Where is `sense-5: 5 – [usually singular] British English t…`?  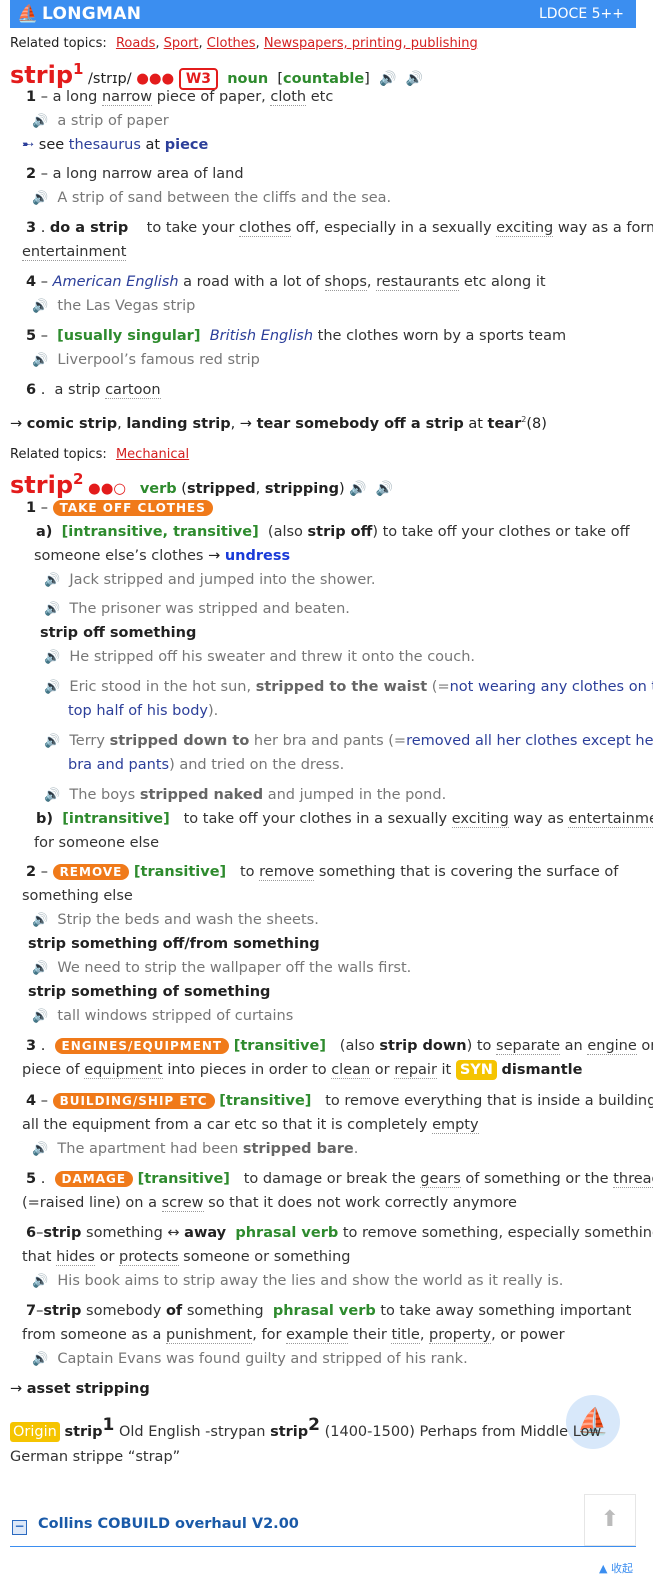 sense-5: 5 – [usually singular] British English t… is located at coordinates (296, 336).